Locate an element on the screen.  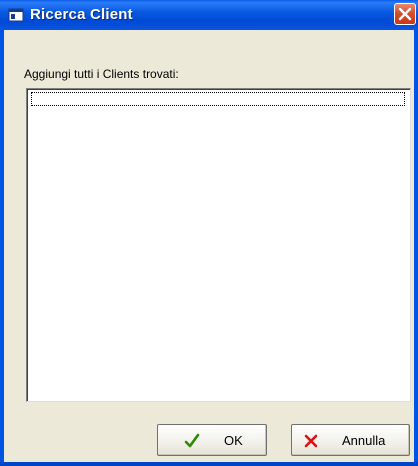
list-label: Aggiungi tutti i Clients trovati: is located at coordinates (101, 74).